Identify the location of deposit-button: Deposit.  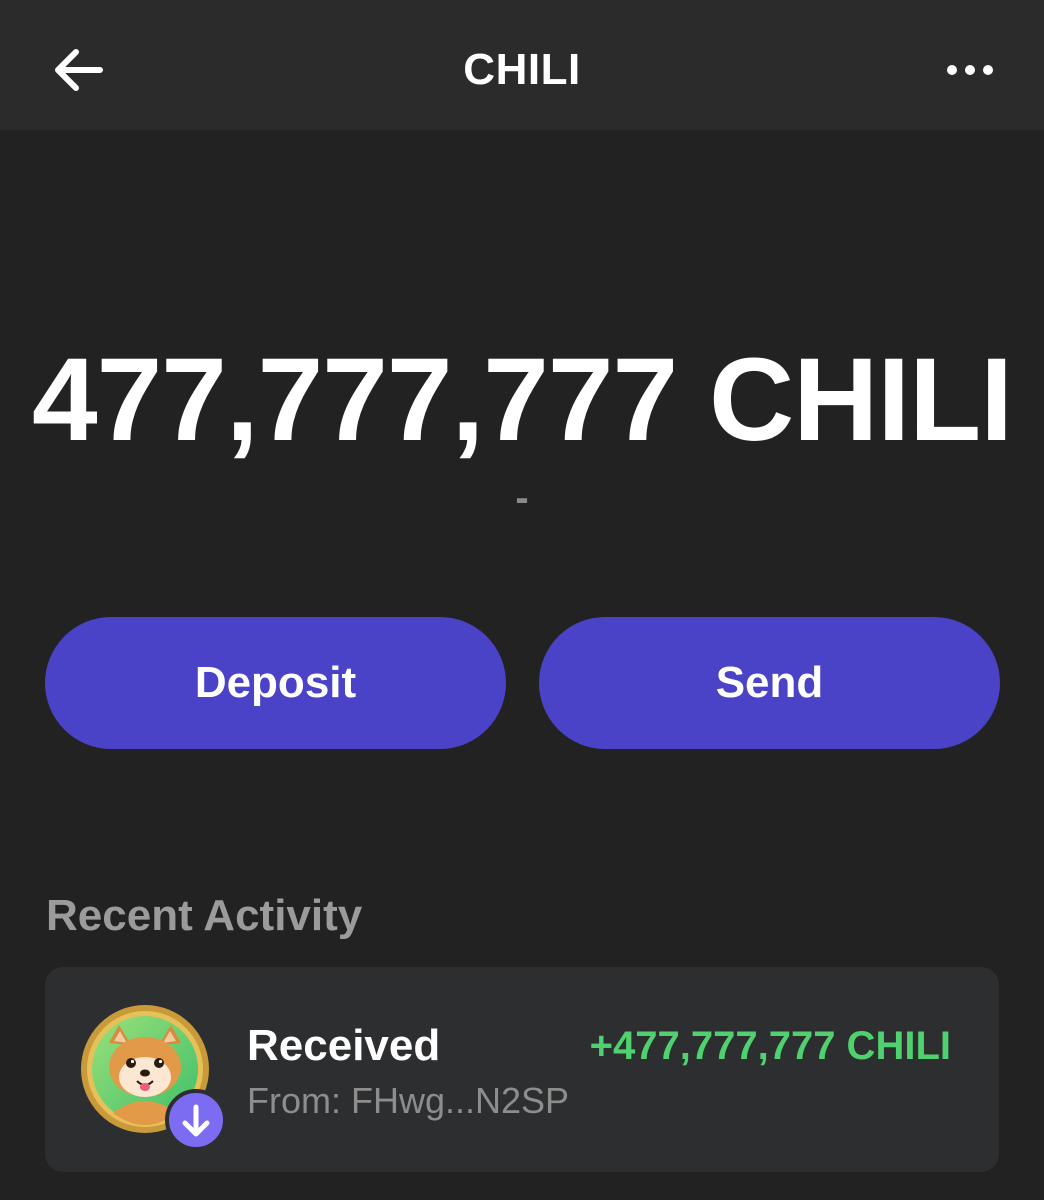
(275, 683).